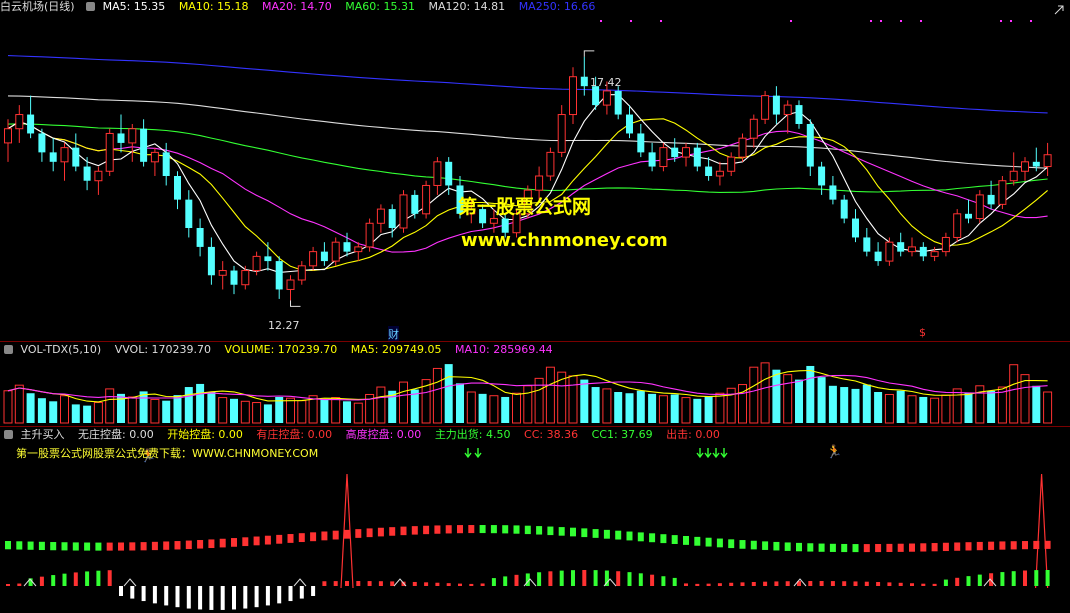  What do you see at coordinates (393, 334) in the screenshot?
I see `finance-marker: 财` at bounding box center [393, 334].